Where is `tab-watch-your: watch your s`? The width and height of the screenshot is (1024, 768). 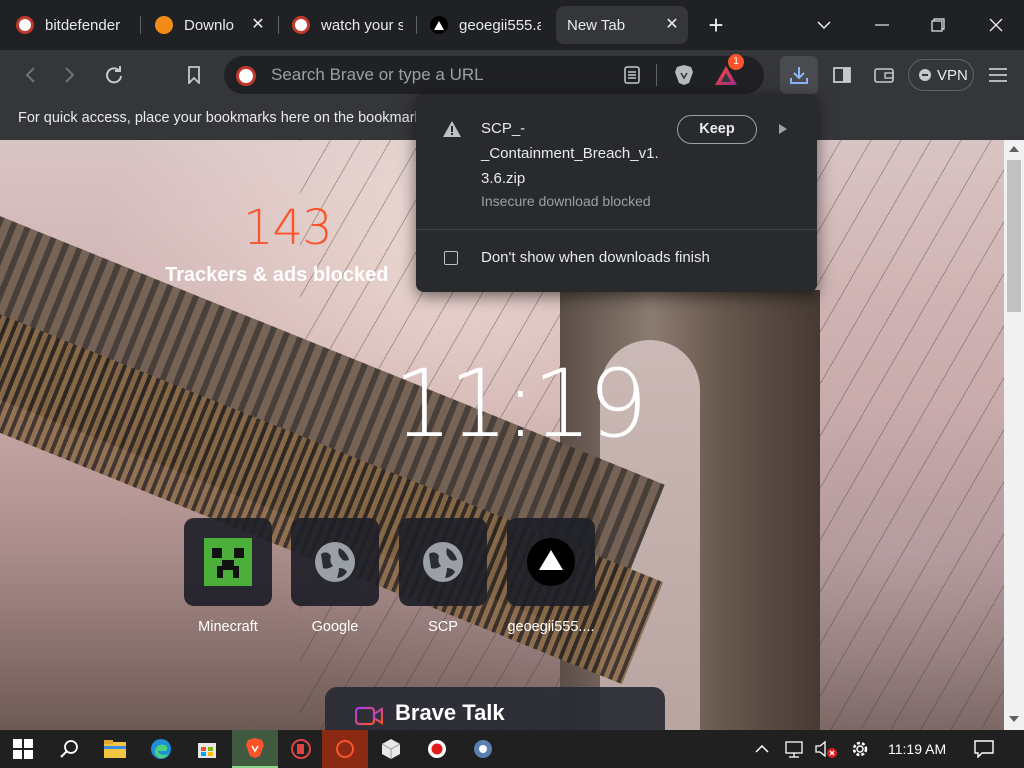
tab-watch-your: watch your s is located at coordinates (350, 25).